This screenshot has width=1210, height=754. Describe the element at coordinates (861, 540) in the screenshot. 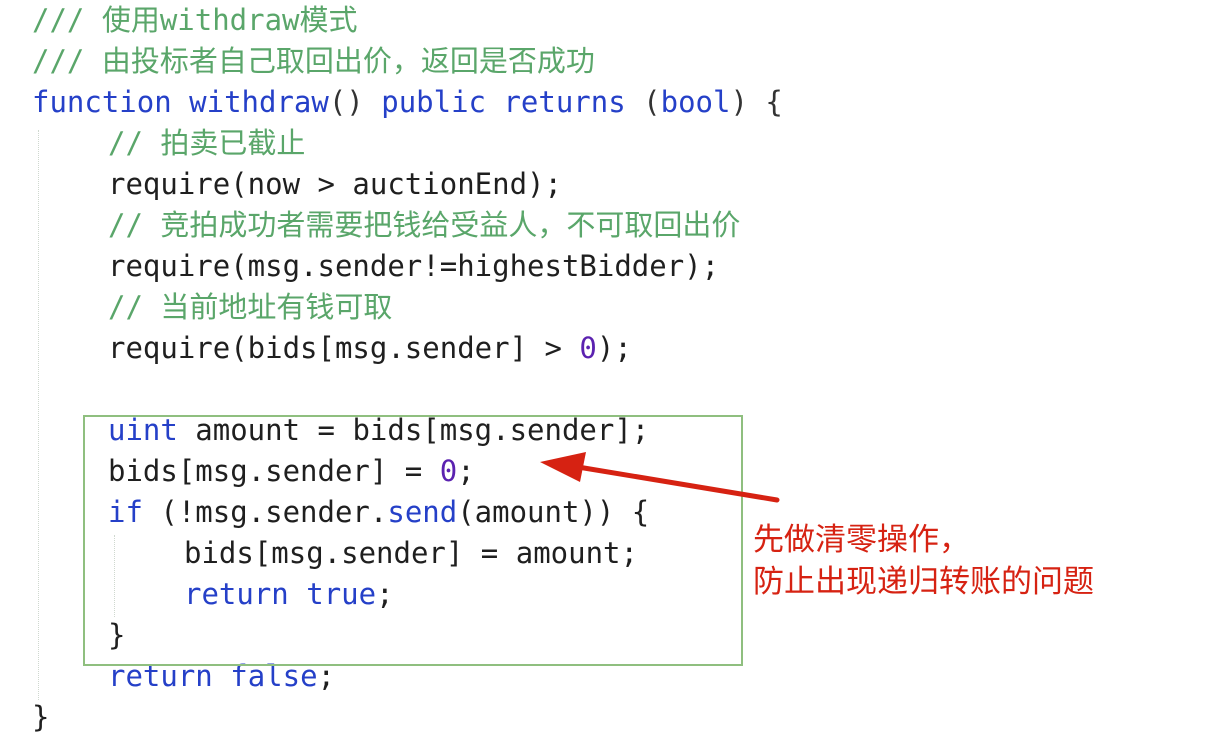

I see `annotation-text-line-1: 先做清零操作，` at that location.